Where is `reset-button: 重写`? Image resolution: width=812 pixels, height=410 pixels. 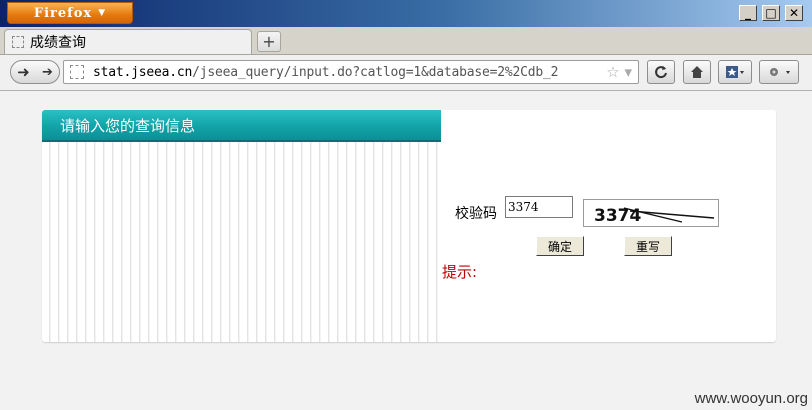
reset-button: 重写 is located at coordinates (648, 246).